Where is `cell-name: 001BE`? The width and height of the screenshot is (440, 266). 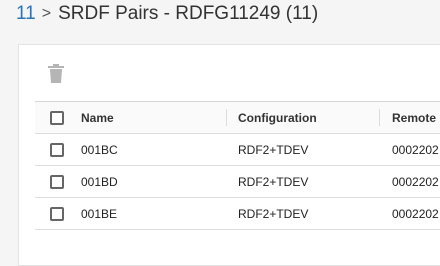 cell-name: 001BE is located at coordinates (99, 213).